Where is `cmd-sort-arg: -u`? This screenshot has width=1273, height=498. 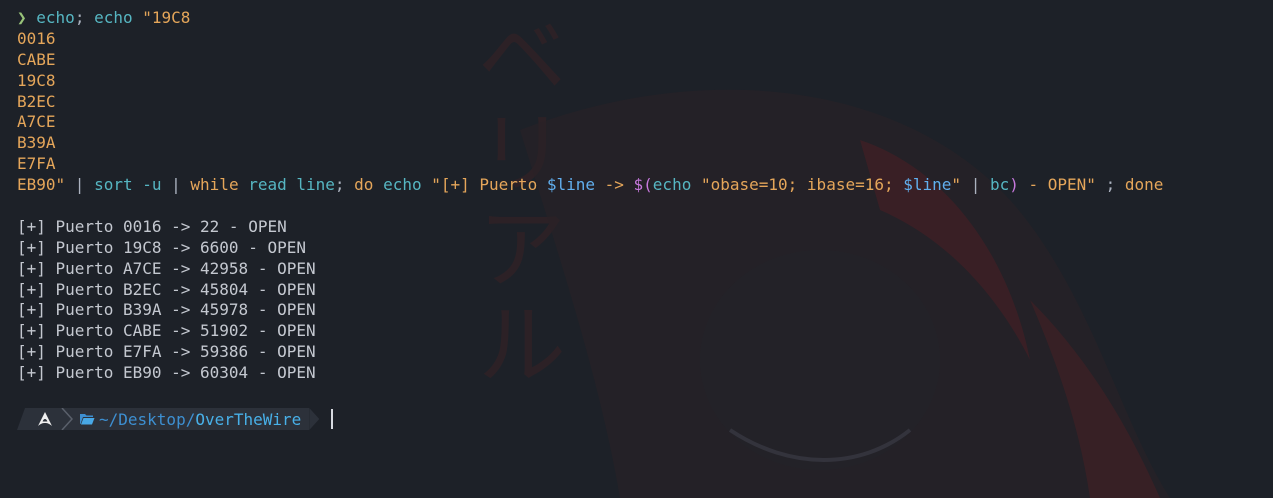 cmd-sort-arg: -u is located at coordinates (152, 185).